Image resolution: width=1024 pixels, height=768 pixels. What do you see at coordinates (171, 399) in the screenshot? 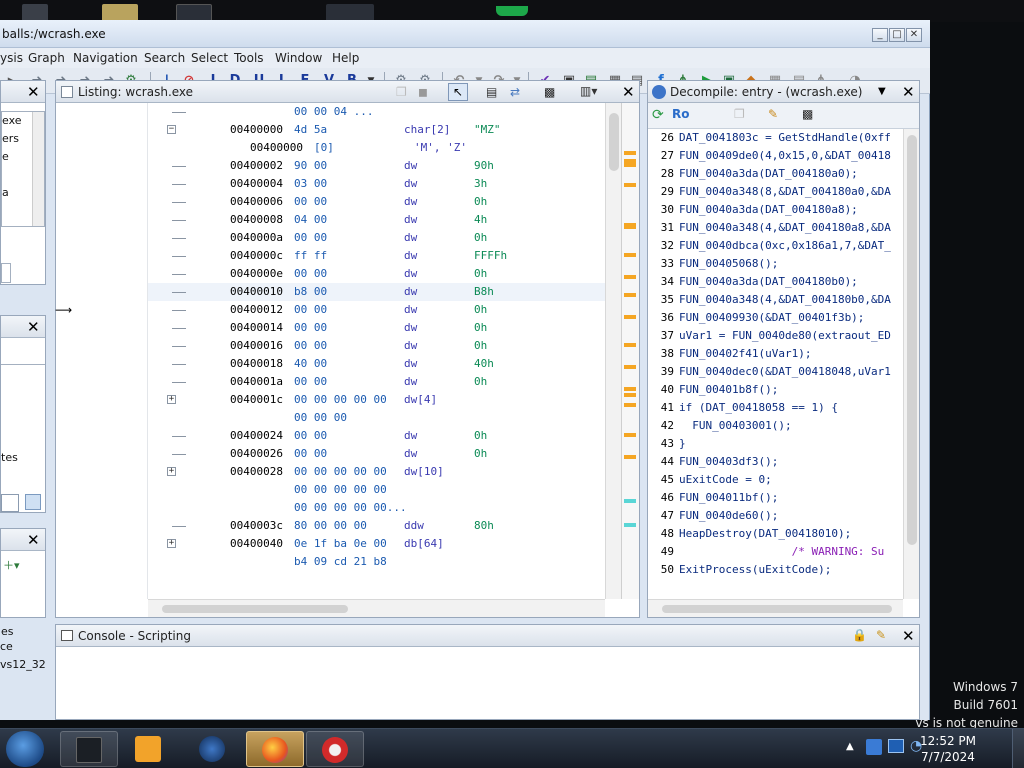
I see `expand-icon: +` at bounding box center [171, 399].